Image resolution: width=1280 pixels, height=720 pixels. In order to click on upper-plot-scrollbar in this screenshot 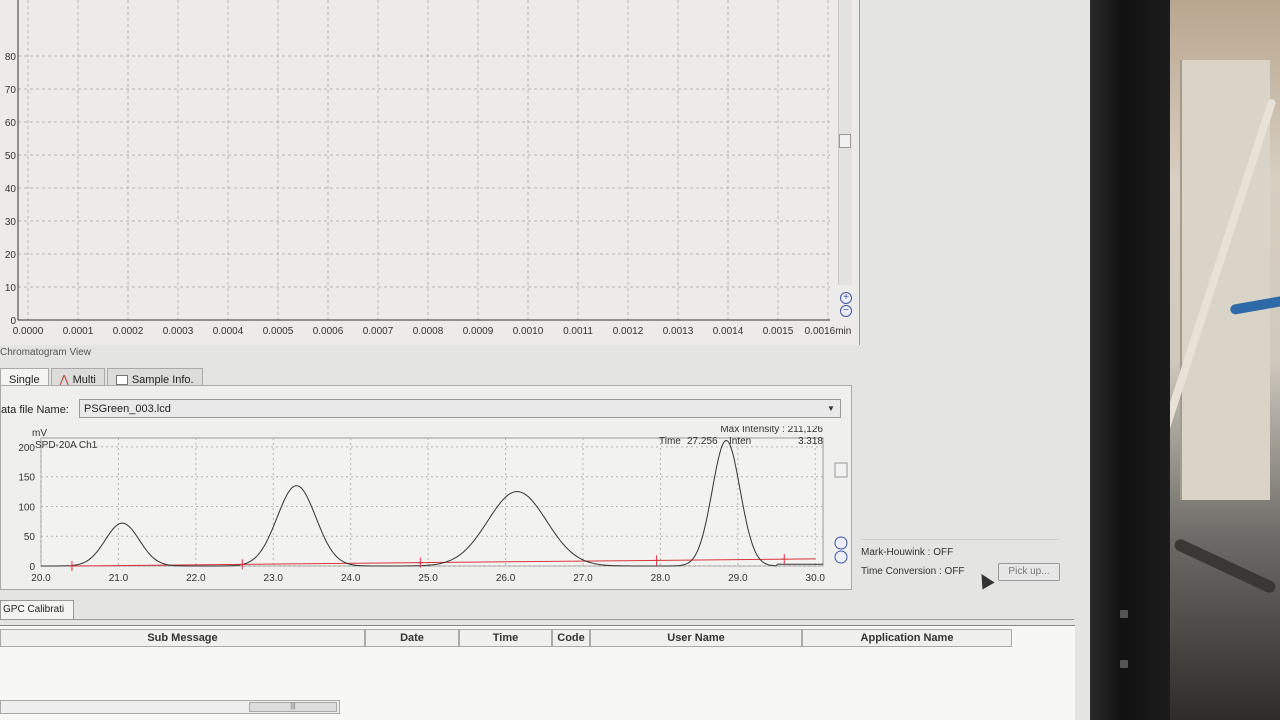, I will do `click(845, 142)`.